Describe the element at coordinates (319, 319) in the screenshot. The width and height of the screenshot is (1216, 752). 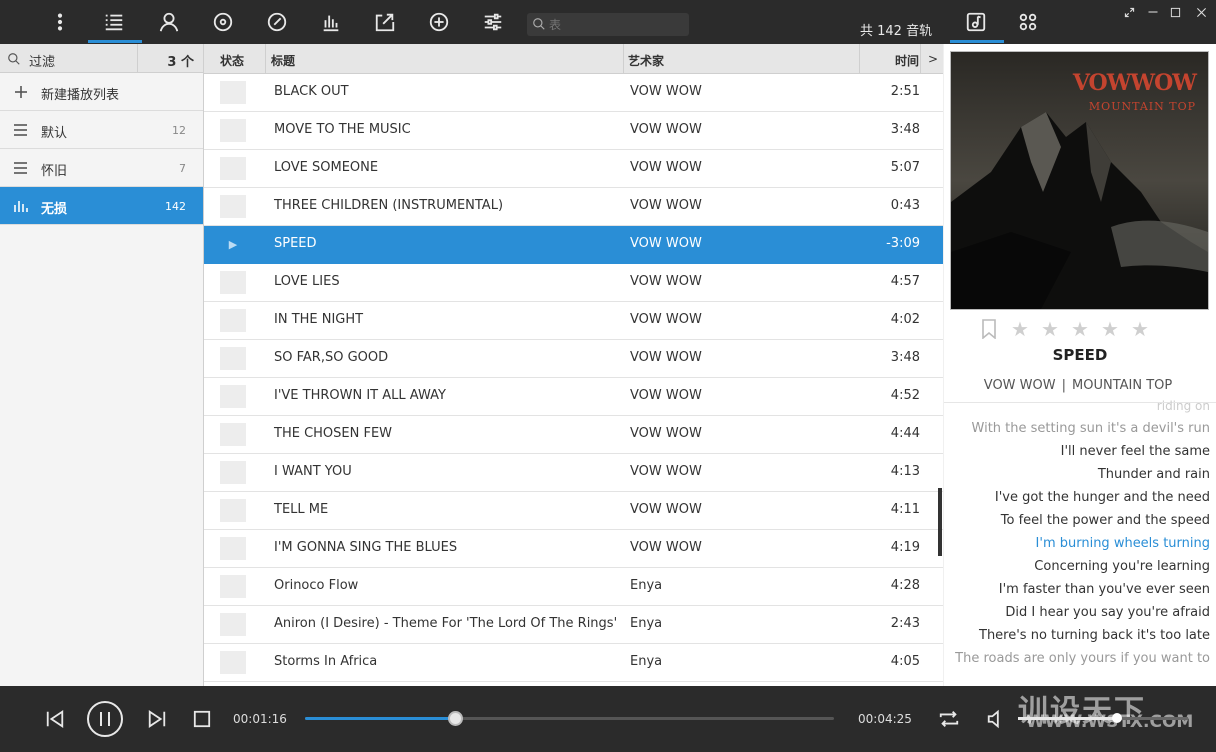
I see `track-title: IN THE NIGHT` at that location.